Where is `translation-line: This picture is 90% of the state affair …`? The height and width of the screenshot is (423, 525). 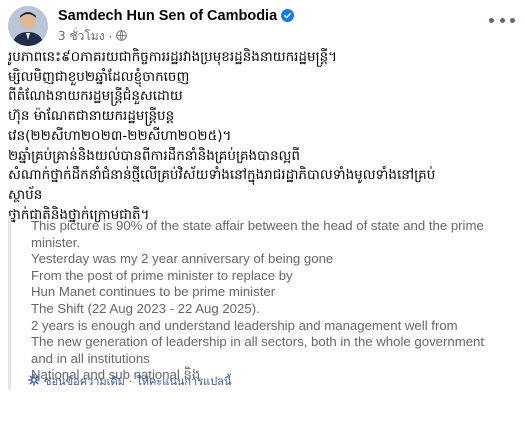 translation-line: This picture is 90% of the state affair … is located at coordinates (257, 225).